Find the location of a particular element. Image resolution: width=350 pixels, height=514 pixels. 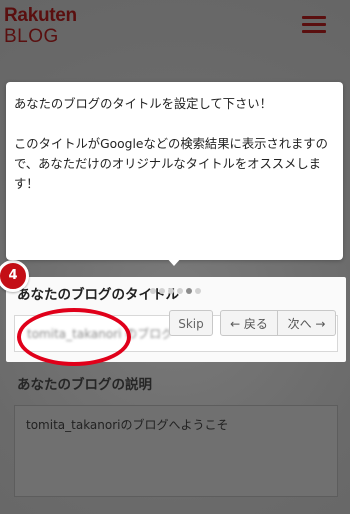

step-indicator is located at coordinates (177, 291).